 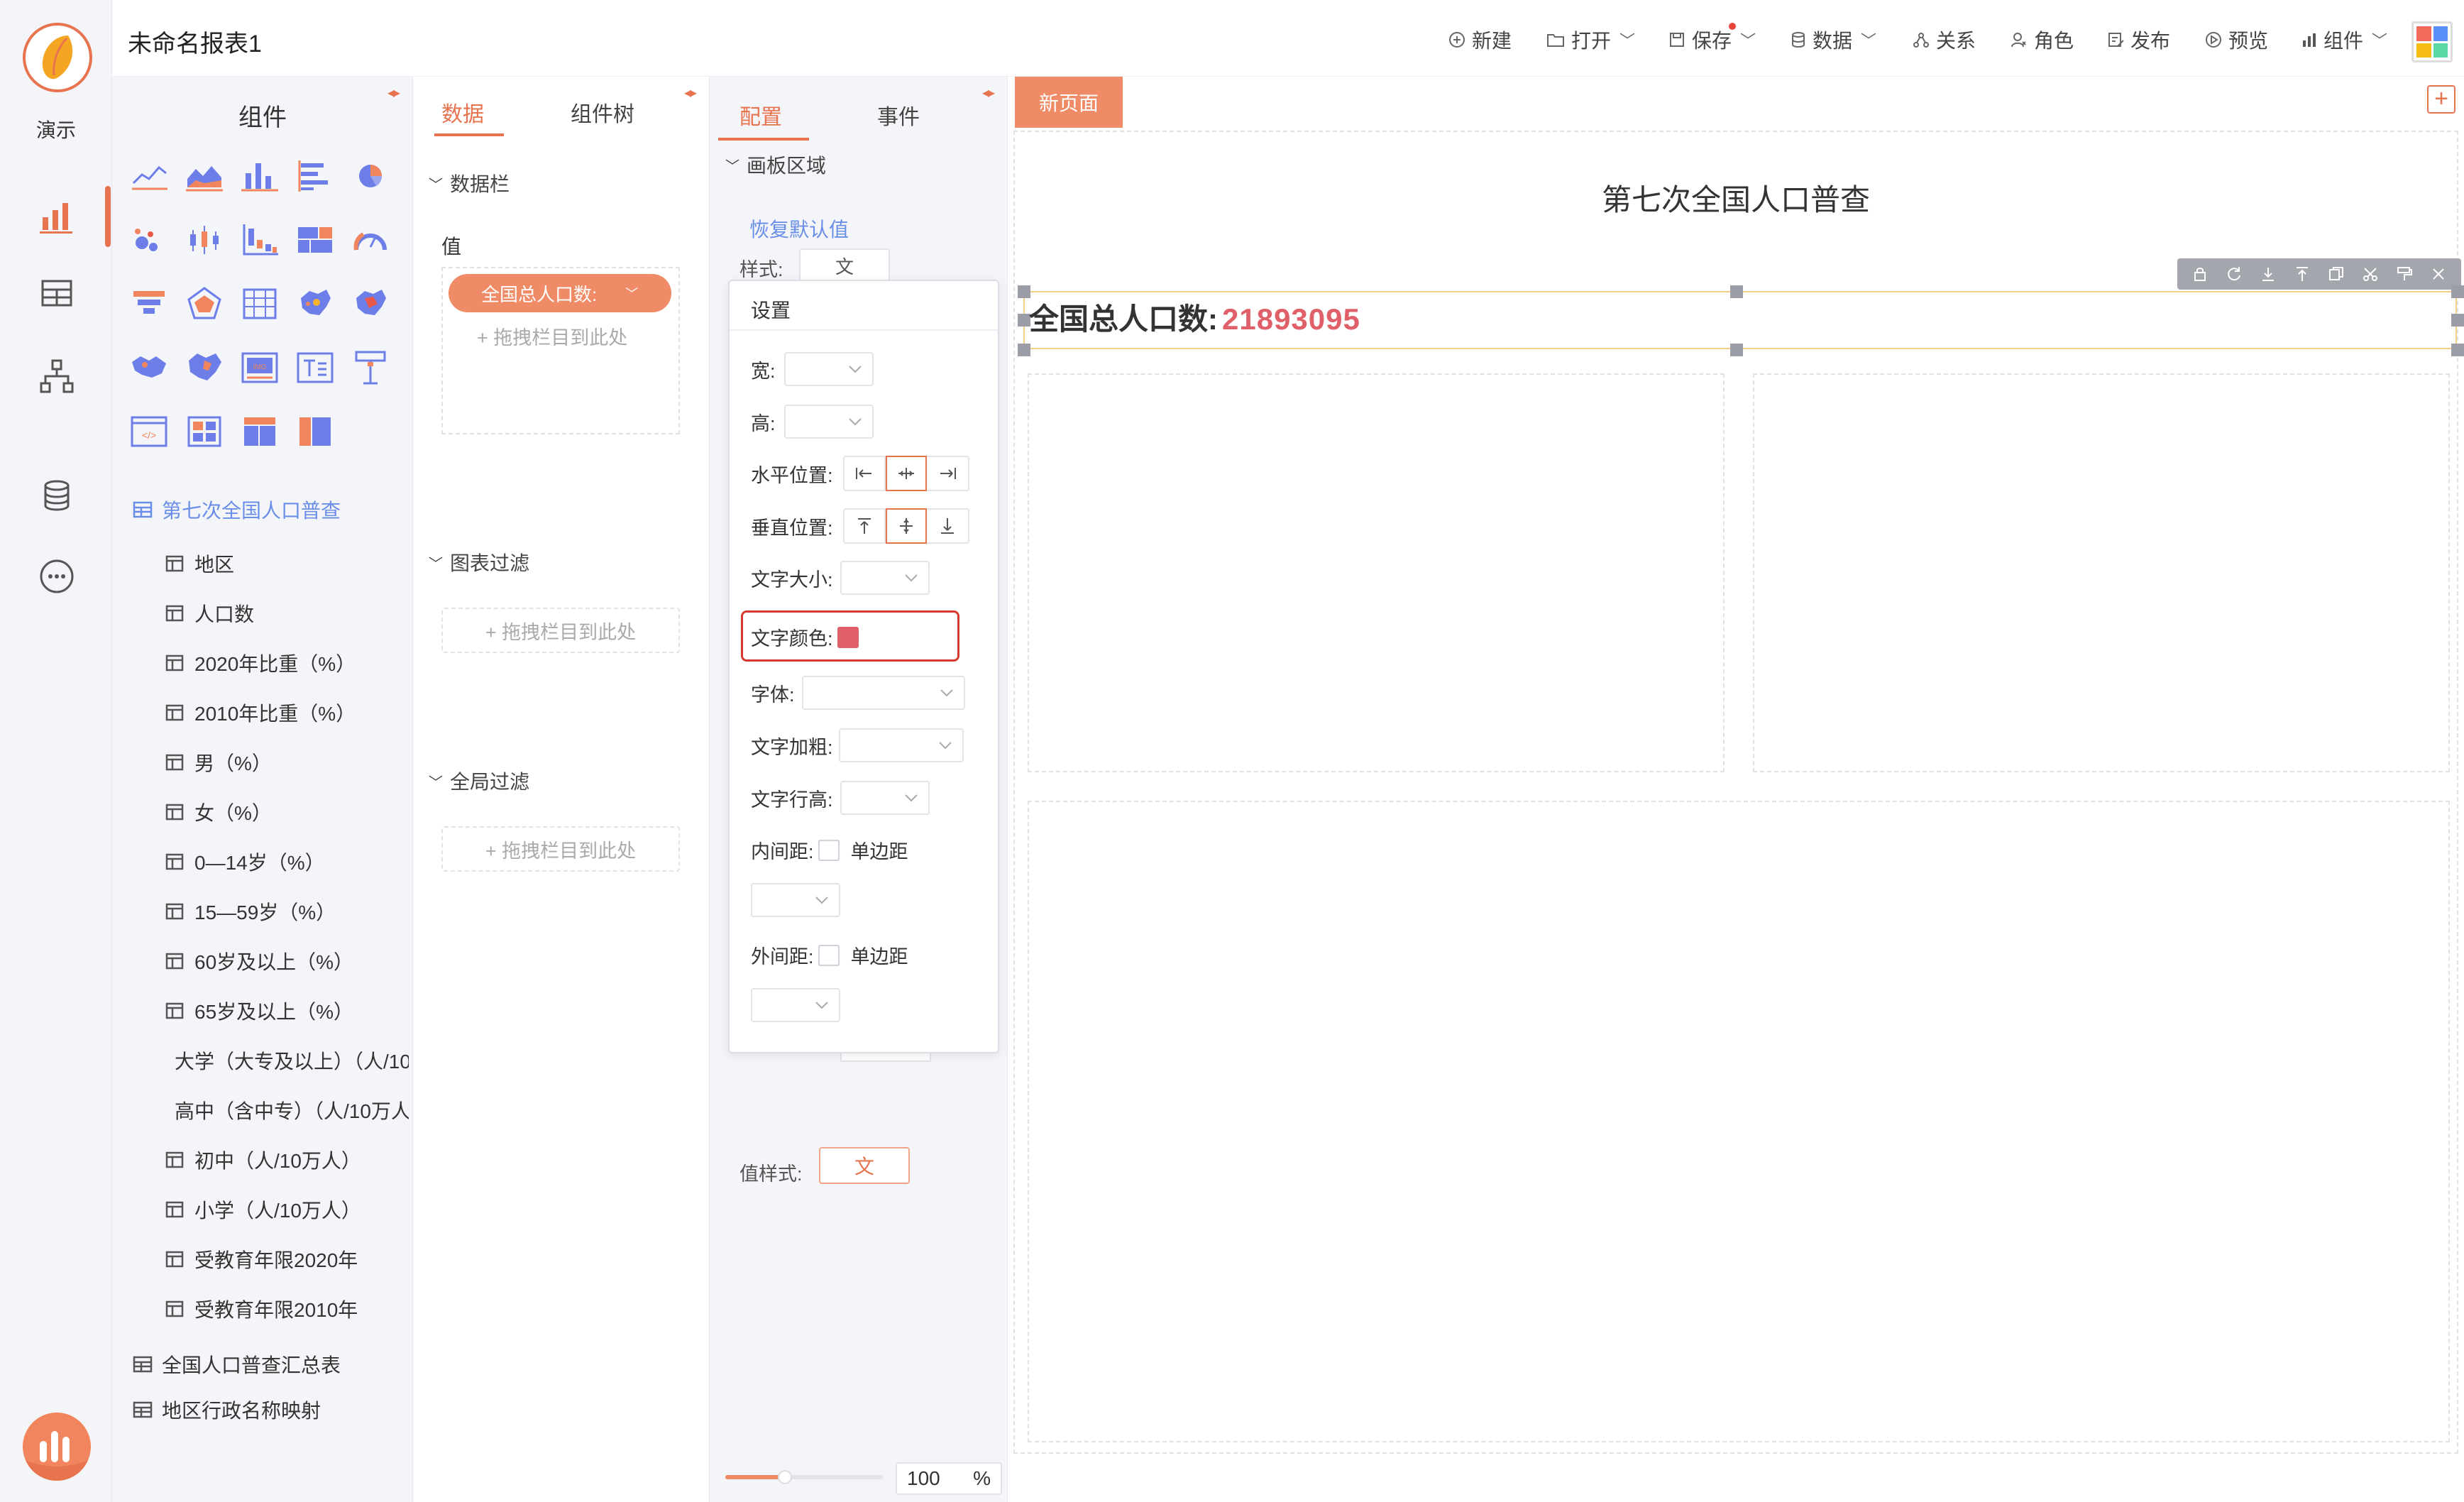 I want to click on field-item: 受教育年限2020年, so click(x=287, y=1259).